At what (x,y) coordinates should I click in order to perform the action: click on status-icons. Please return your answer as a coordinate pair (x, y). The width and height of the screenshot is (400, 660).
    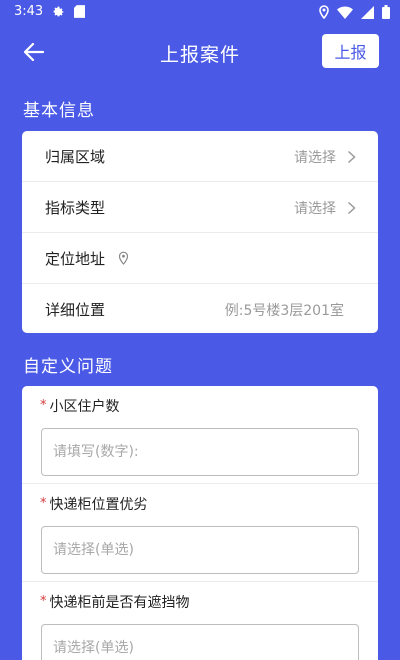
    Looking at the image, I should click on (354, 12).